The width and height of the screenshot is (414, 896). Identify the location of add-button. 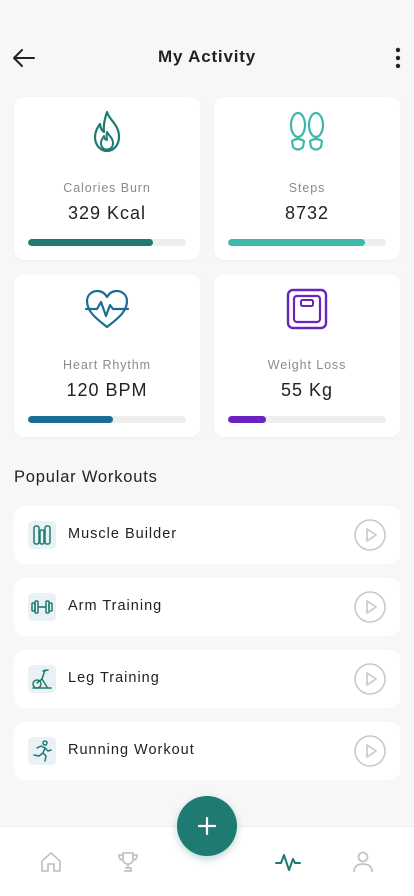
(207, 826).